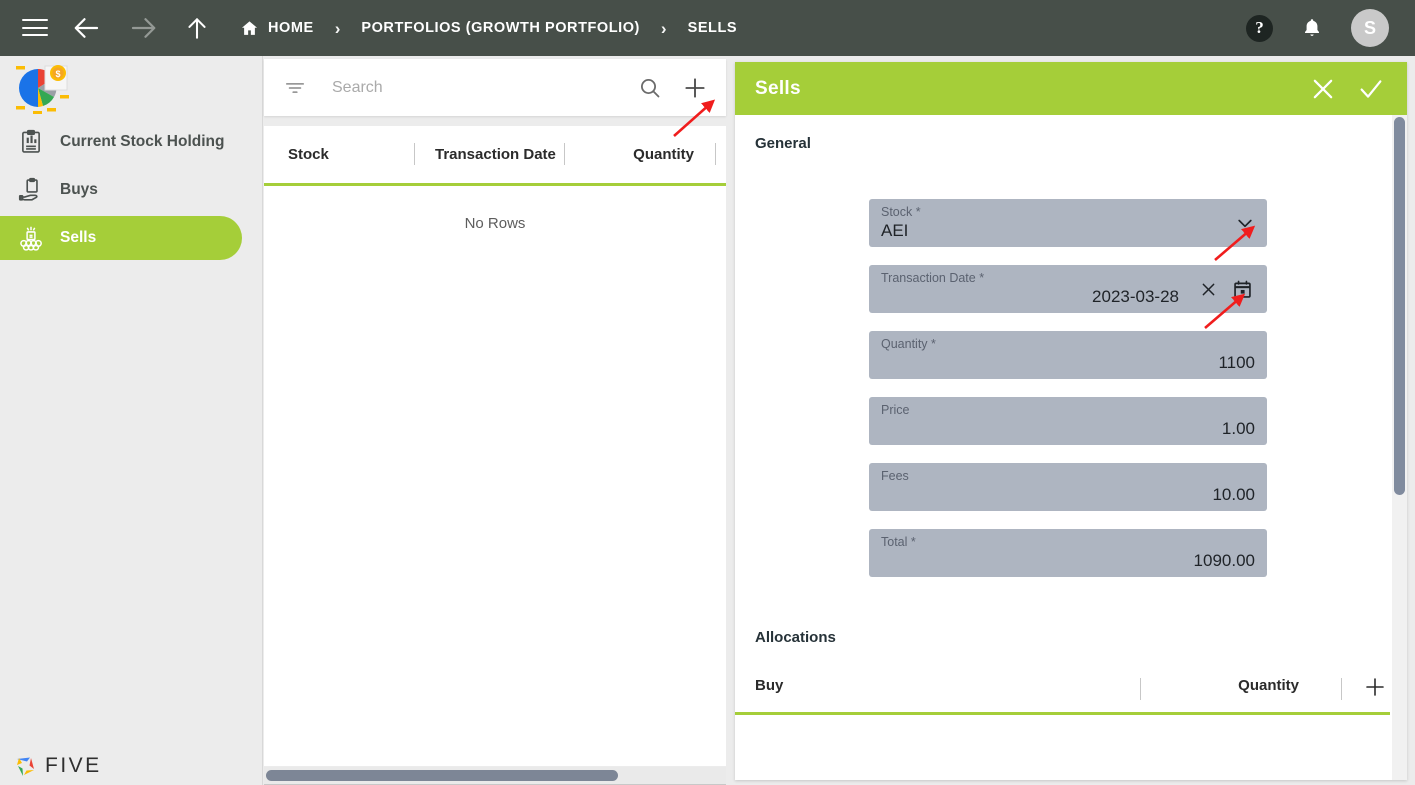  Describe the element at coordinates (1135, 296) in the screenshot. I see `field-value-transaction-date: 2023-03-28` at that location.